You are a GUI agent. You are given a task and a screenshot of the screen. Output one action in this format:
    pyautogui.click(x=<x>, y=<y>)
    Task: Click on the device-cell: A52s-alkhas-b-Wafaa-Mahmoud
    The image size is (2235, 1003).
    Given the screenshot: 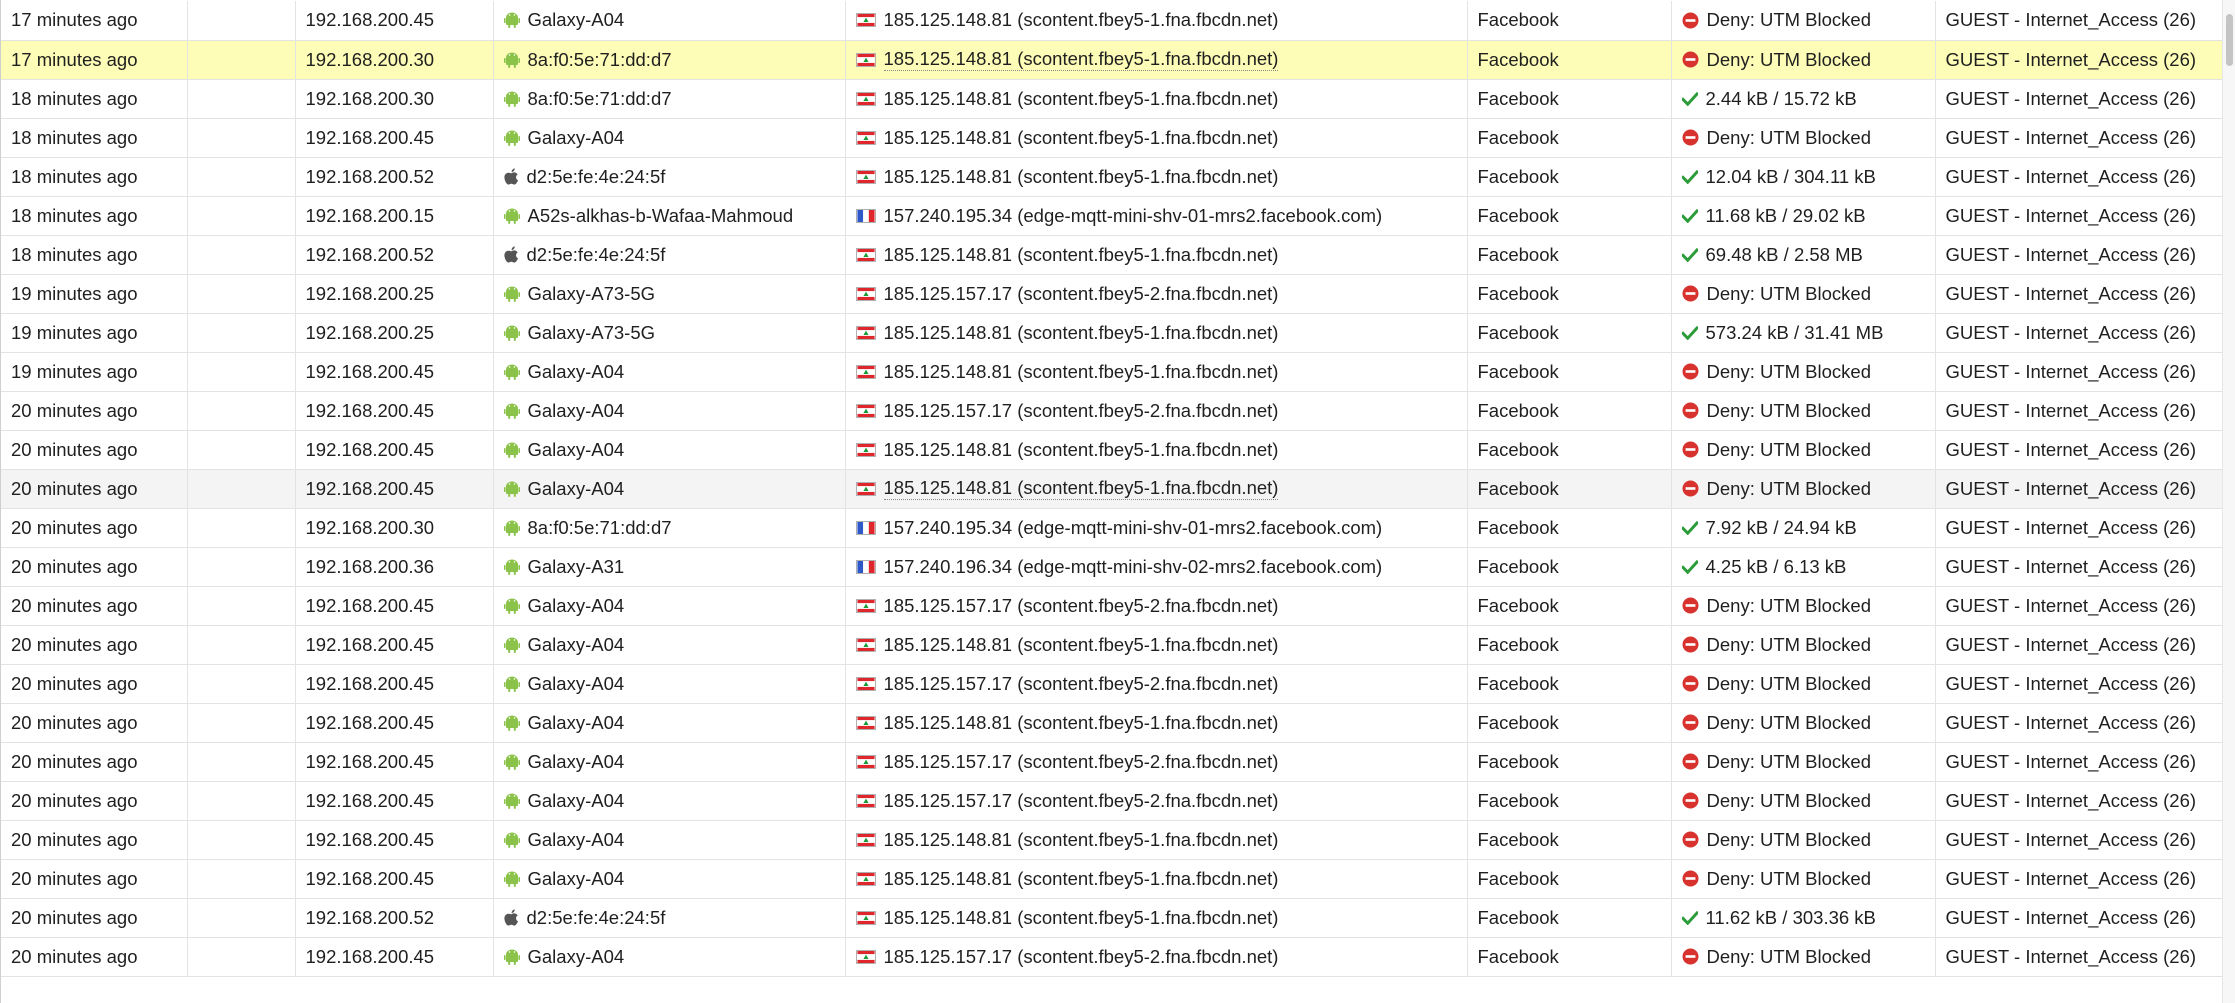 What is the action you would take?
    pyautogui.click(x=669, y=216)
    